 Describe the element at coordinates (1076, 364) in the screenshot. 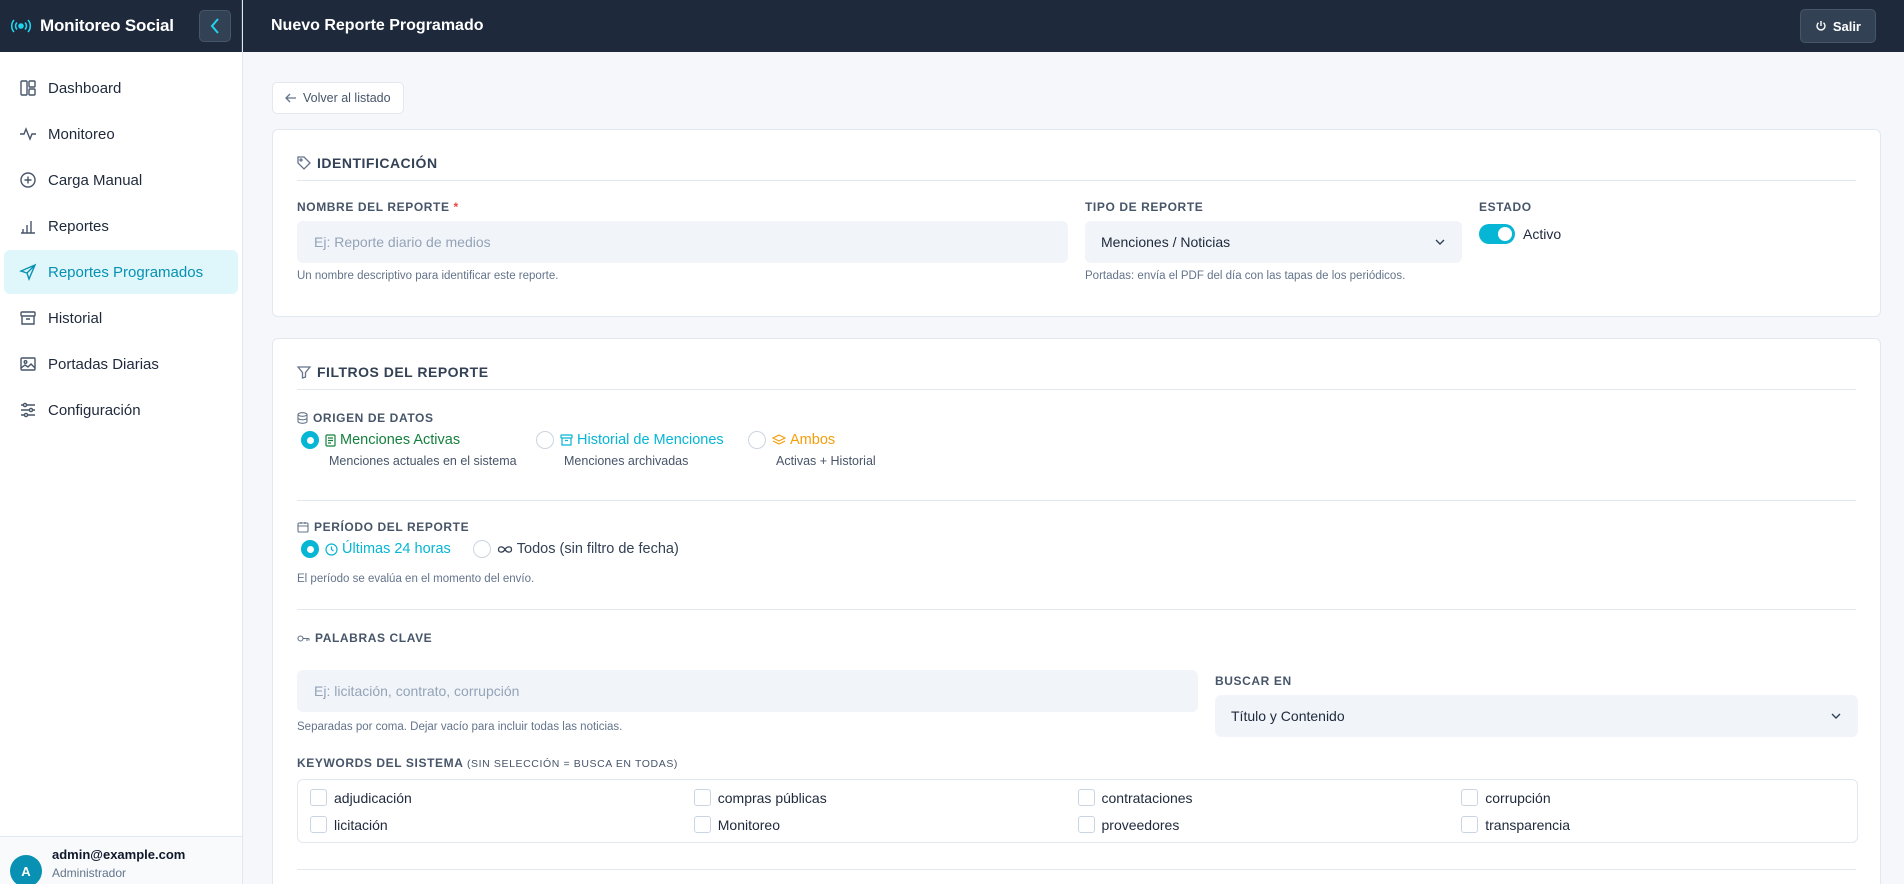

I see `filters-section-title: FILTROS DEL REPORTE` at that location.